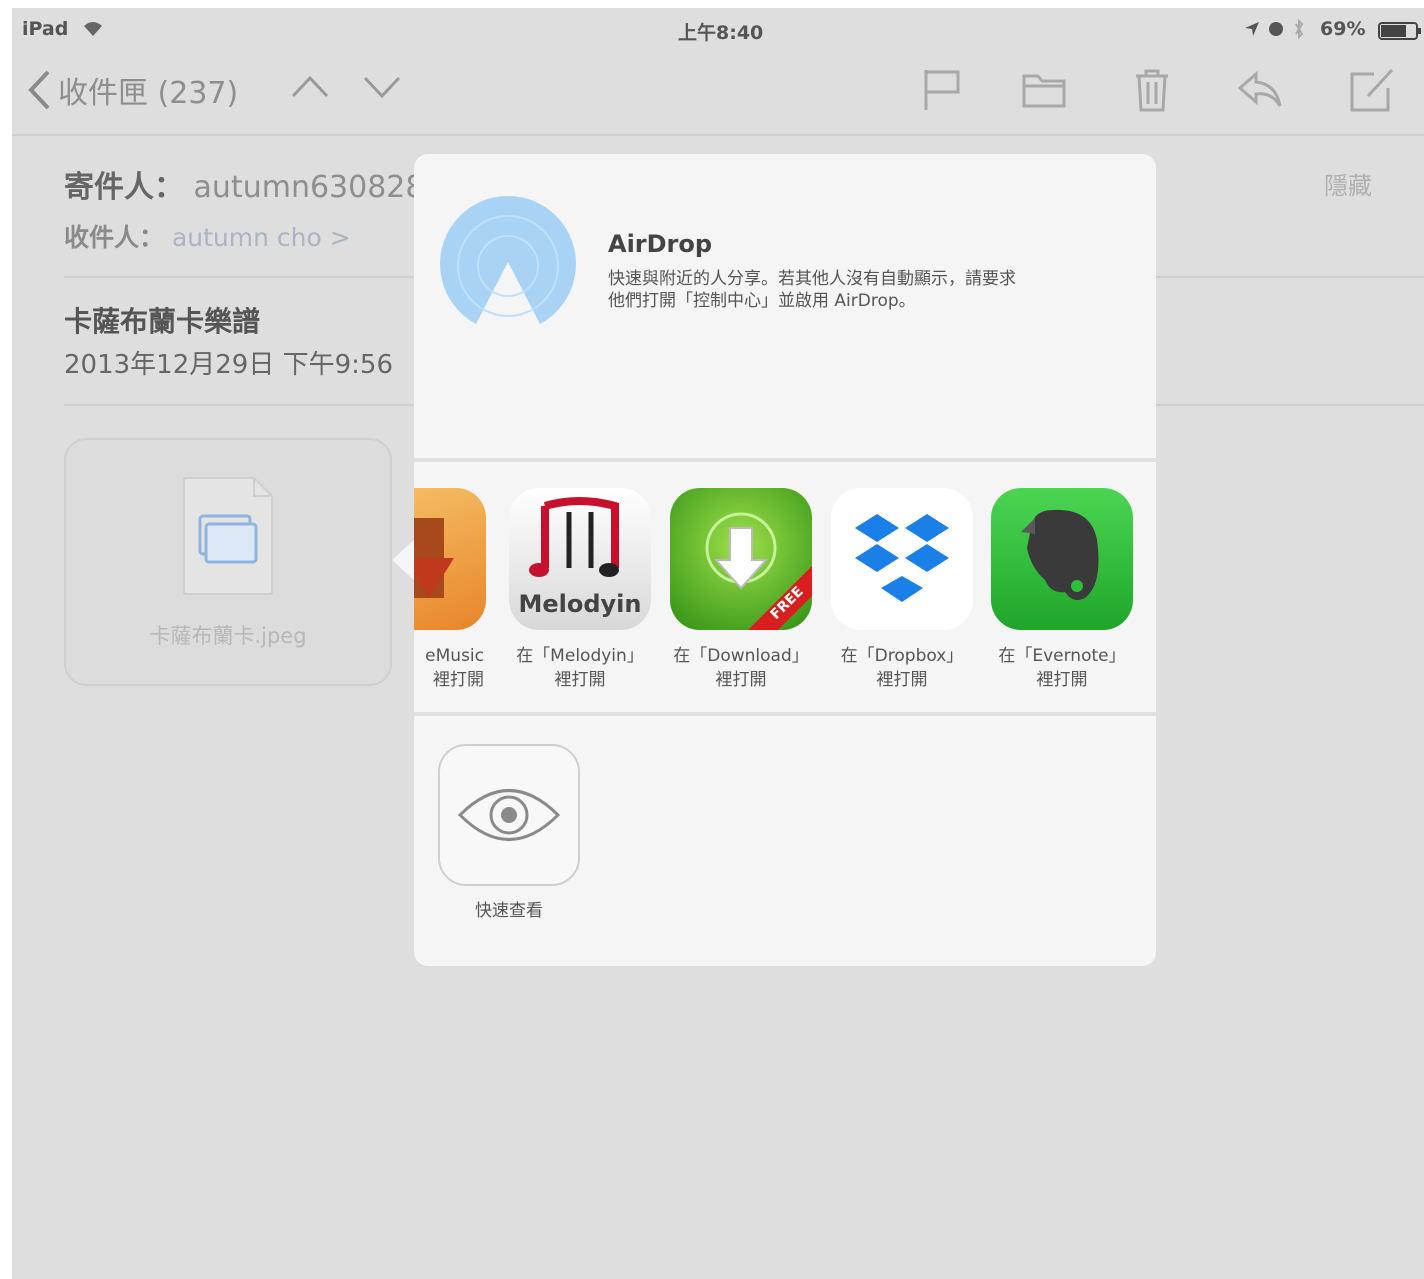  I want to click on app-melodyin: Melodyin 在「Melodyin」 裡打開, so click(580, 590).